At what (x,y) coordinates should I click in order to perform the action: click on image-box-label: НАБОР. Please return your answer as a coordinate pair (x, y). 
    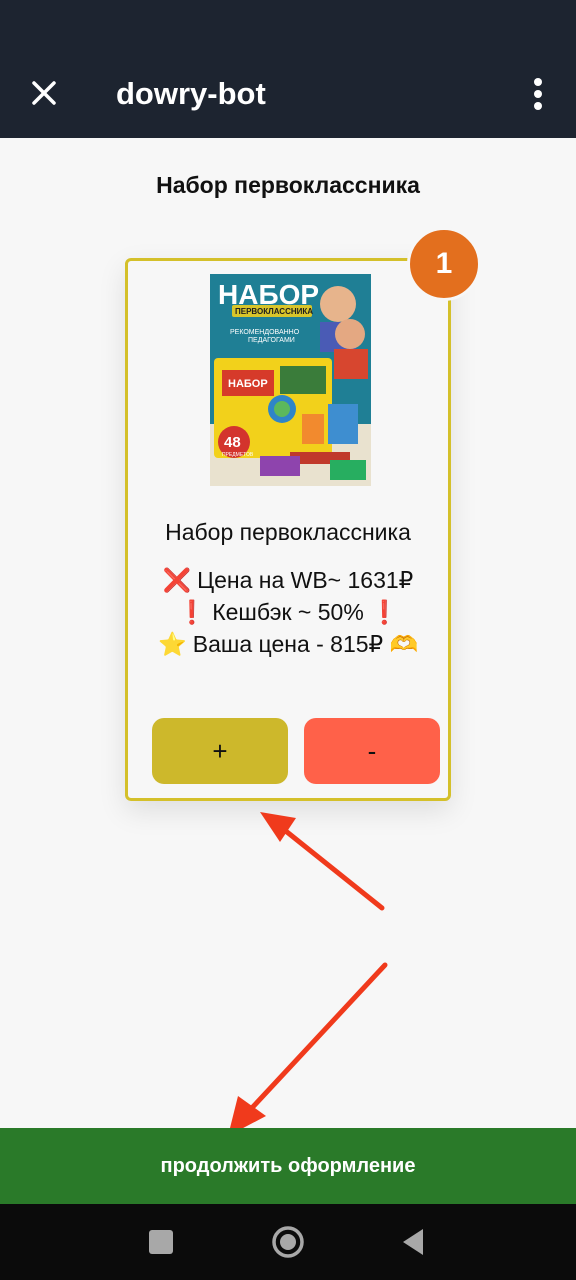
    Looking at the image, I should click on (248, 384).